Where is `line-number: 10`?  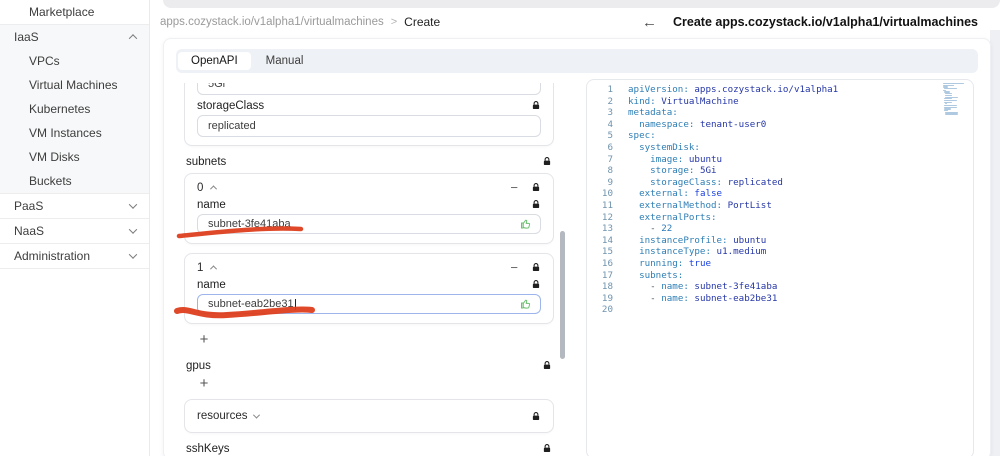 line-number: 10 is located at coordinates (607, 194).